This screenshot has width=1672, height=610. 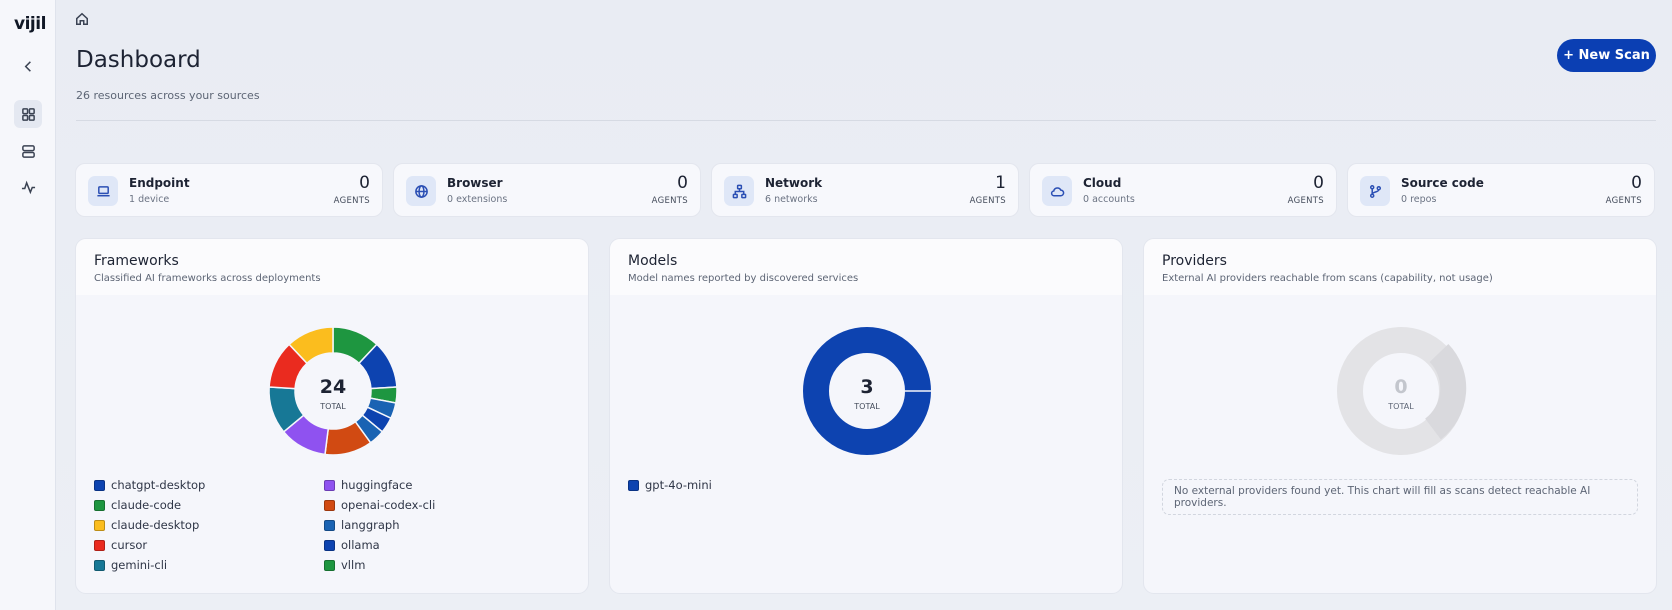 What do you see at coordinates (1183, 190) in the screenshot?
I see `stat-card-cloud: Cloud 0 accounts 0 AGENTS` at bounding box center [1183, 190].